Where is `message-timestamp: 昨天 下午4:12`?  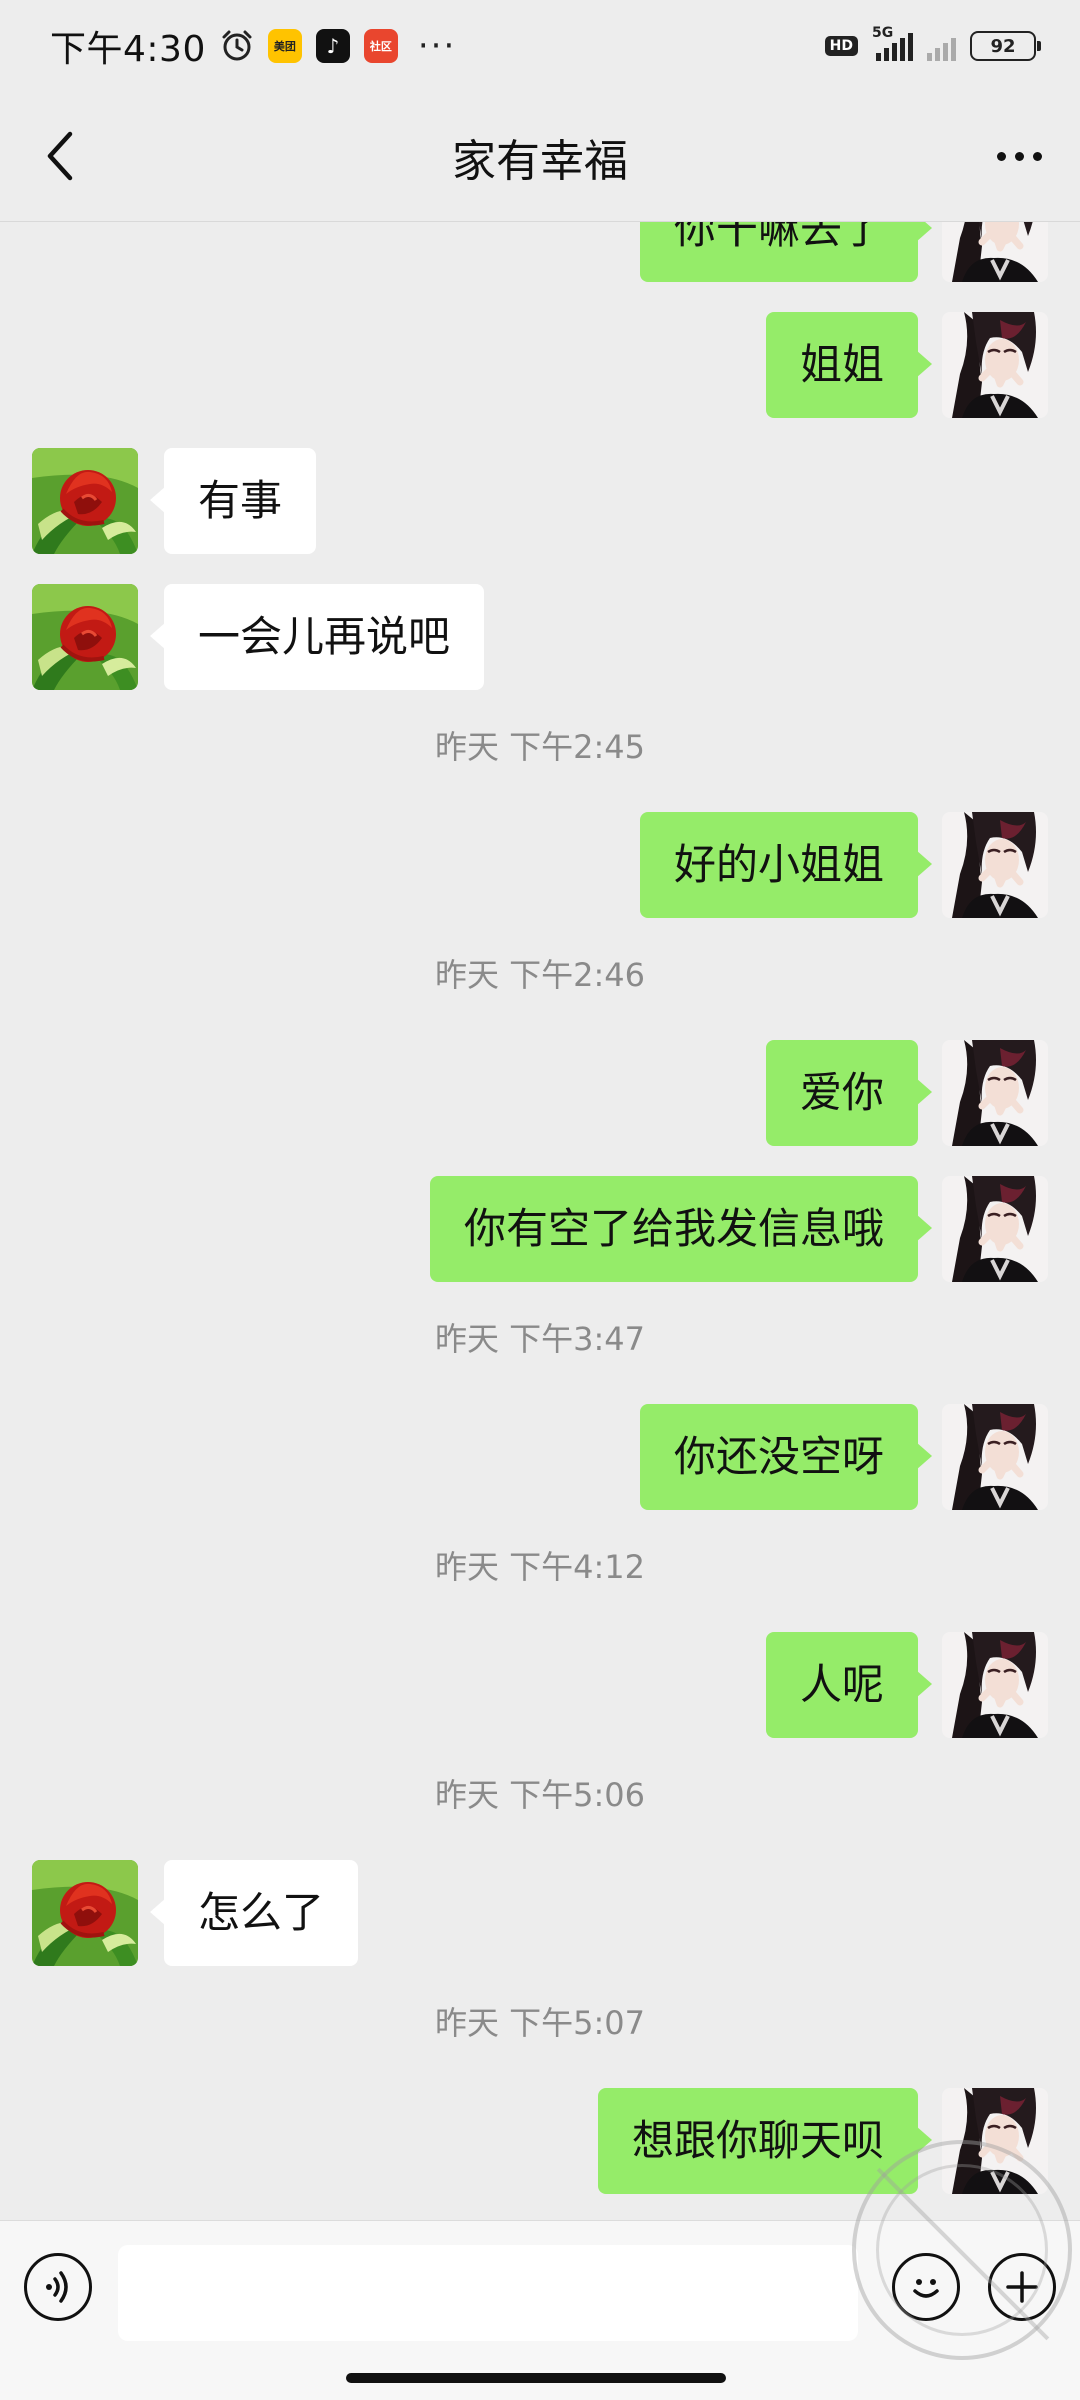 message-timestamp: 昨天 下午4:12 is located at coordinates (540, 1567).